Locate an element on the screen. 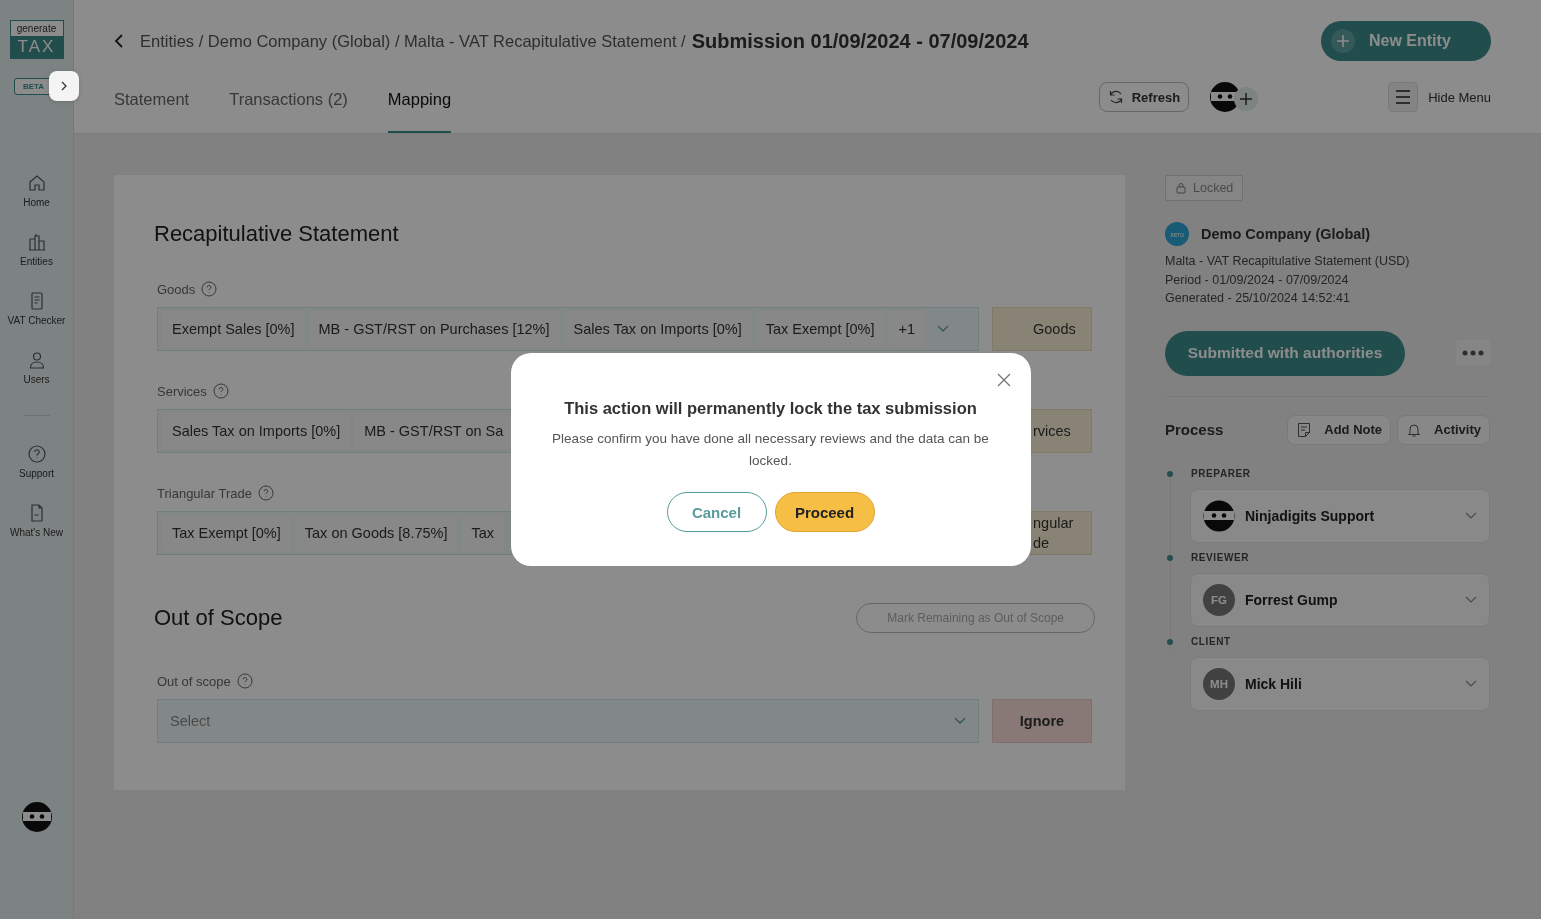 The image size is (1541, 919). more-tags-chip: +1 is located at coordinates (907, 329).